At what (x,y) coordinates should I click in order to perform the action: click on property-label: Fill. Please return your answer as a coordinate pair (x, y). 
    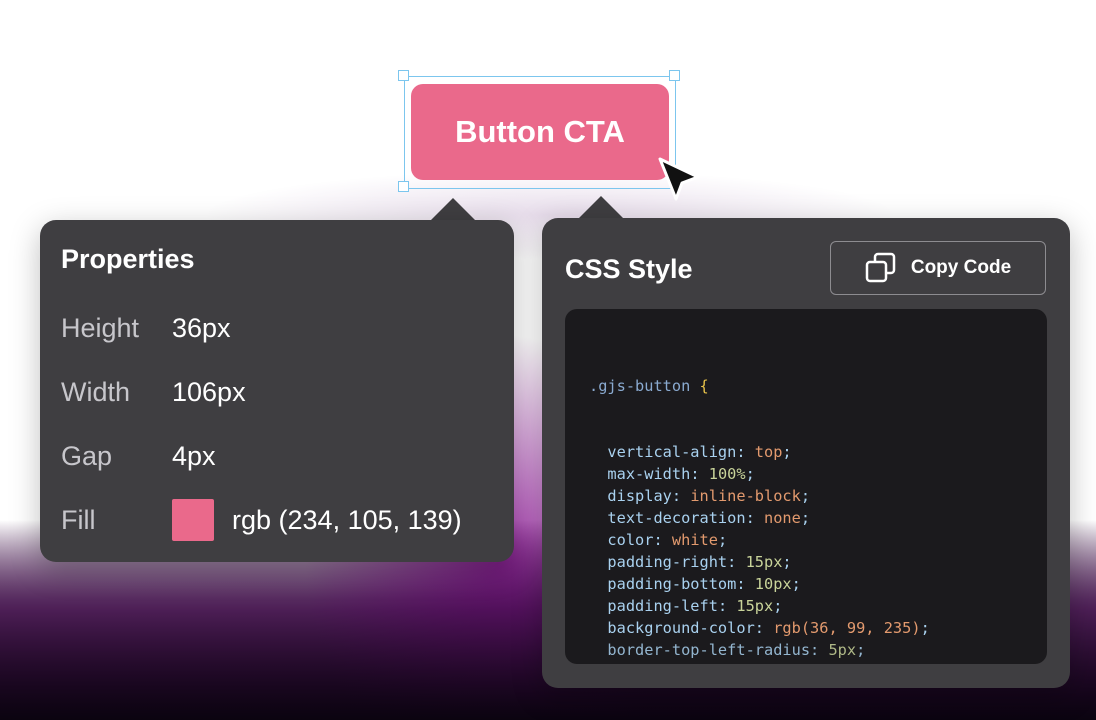
    Looking at the image, I should click on (78, 519).